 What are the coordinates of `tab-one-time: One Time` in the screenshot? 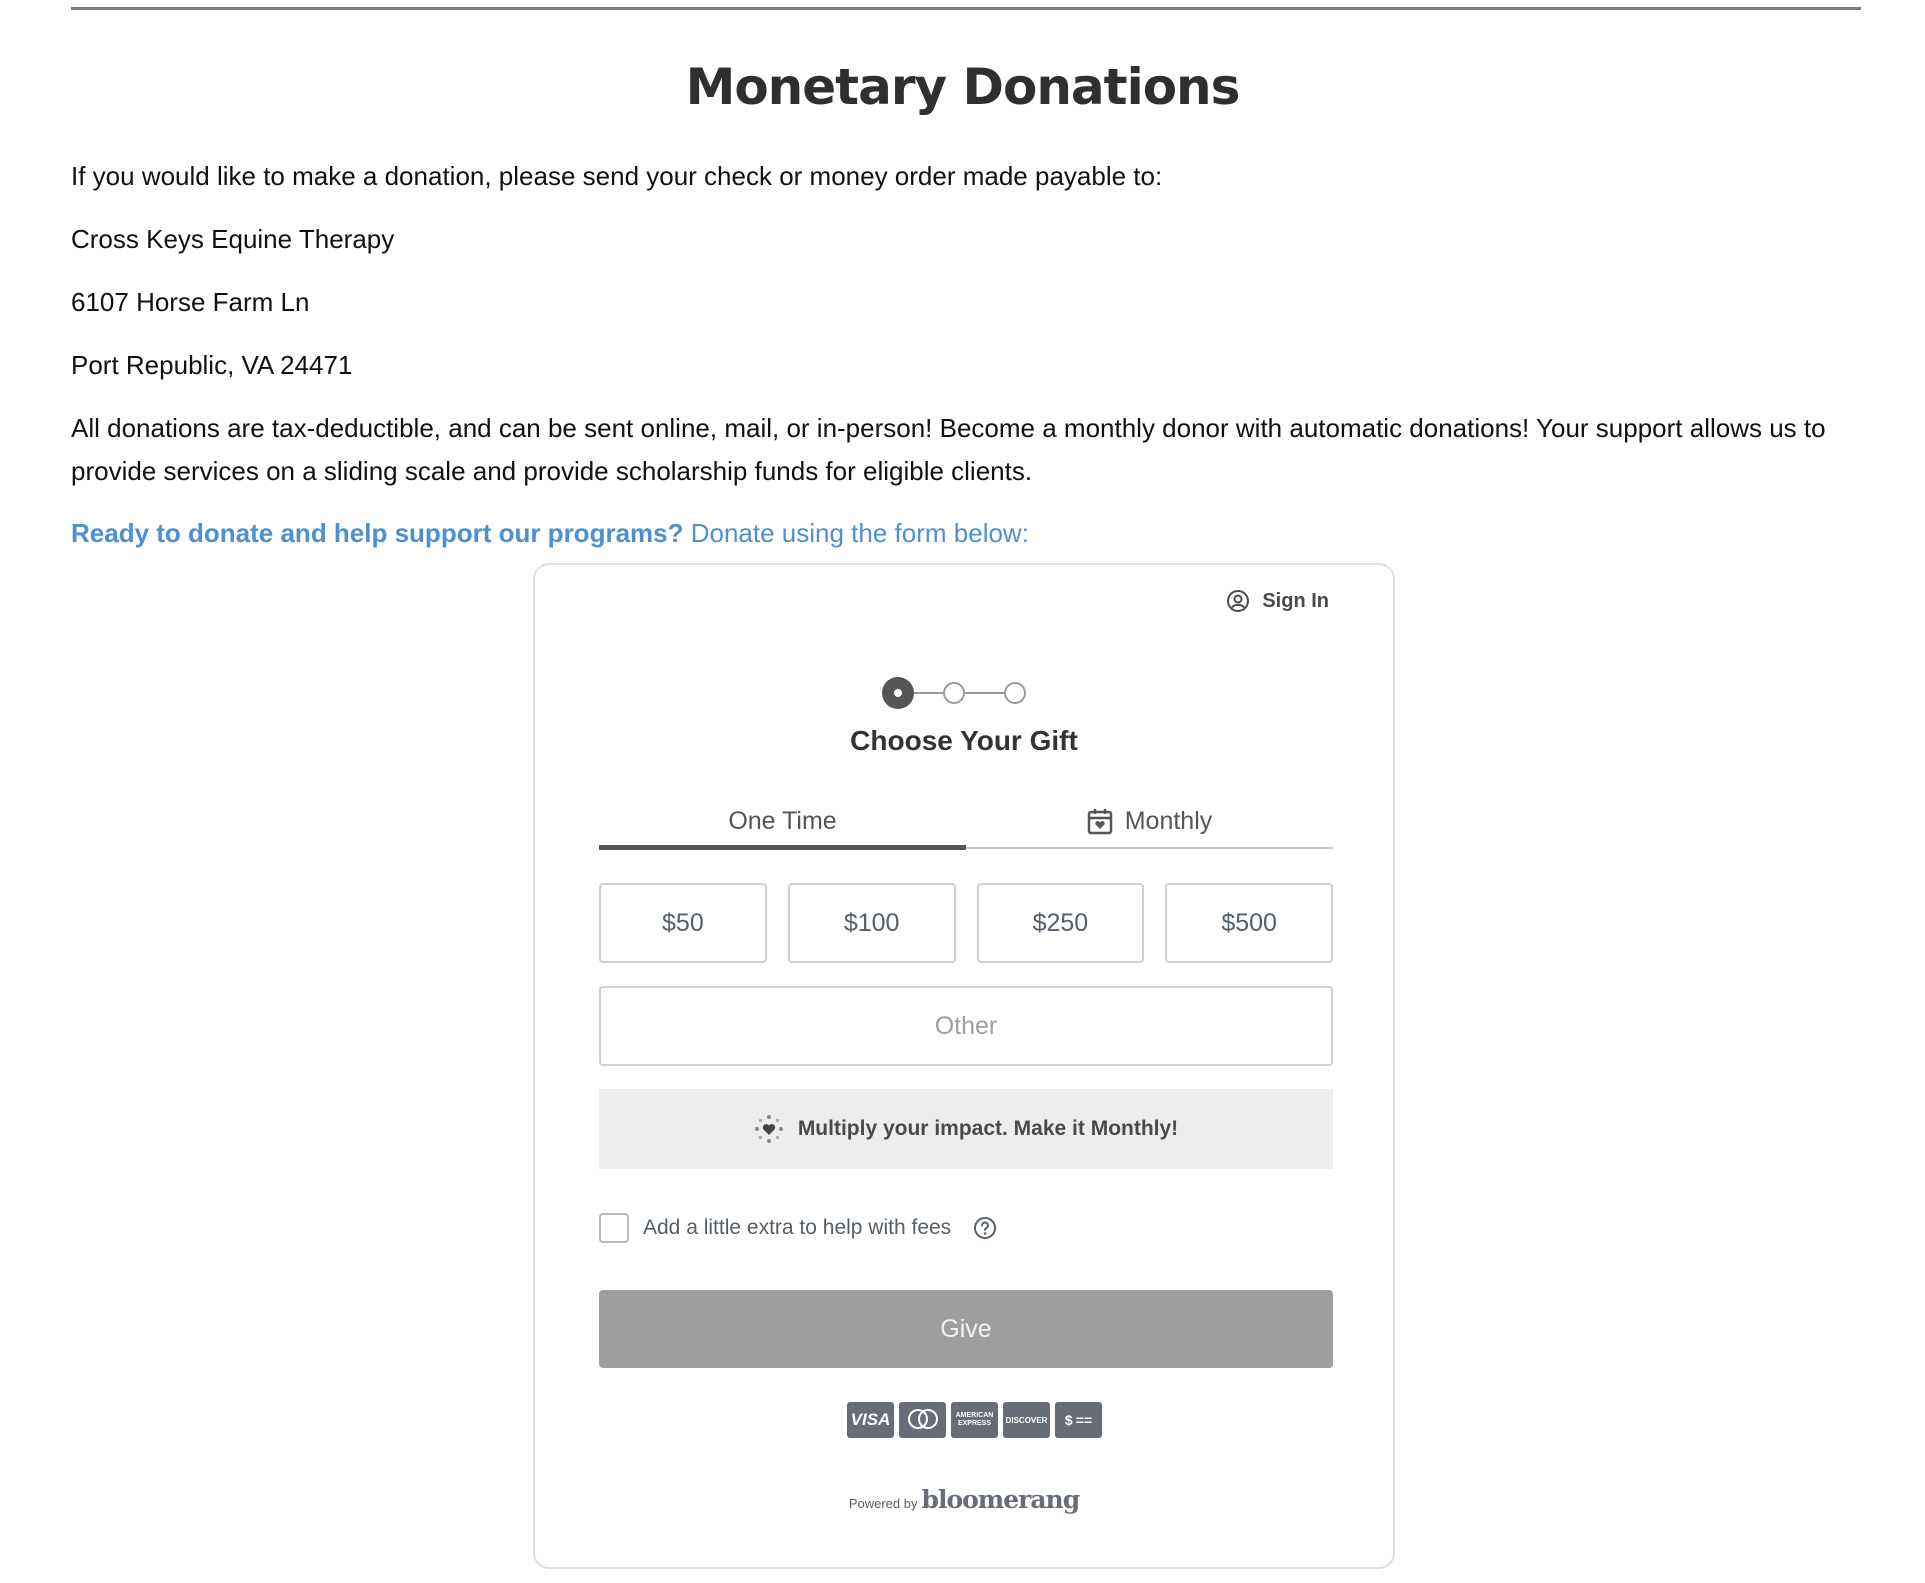 It's located at (782, 822).